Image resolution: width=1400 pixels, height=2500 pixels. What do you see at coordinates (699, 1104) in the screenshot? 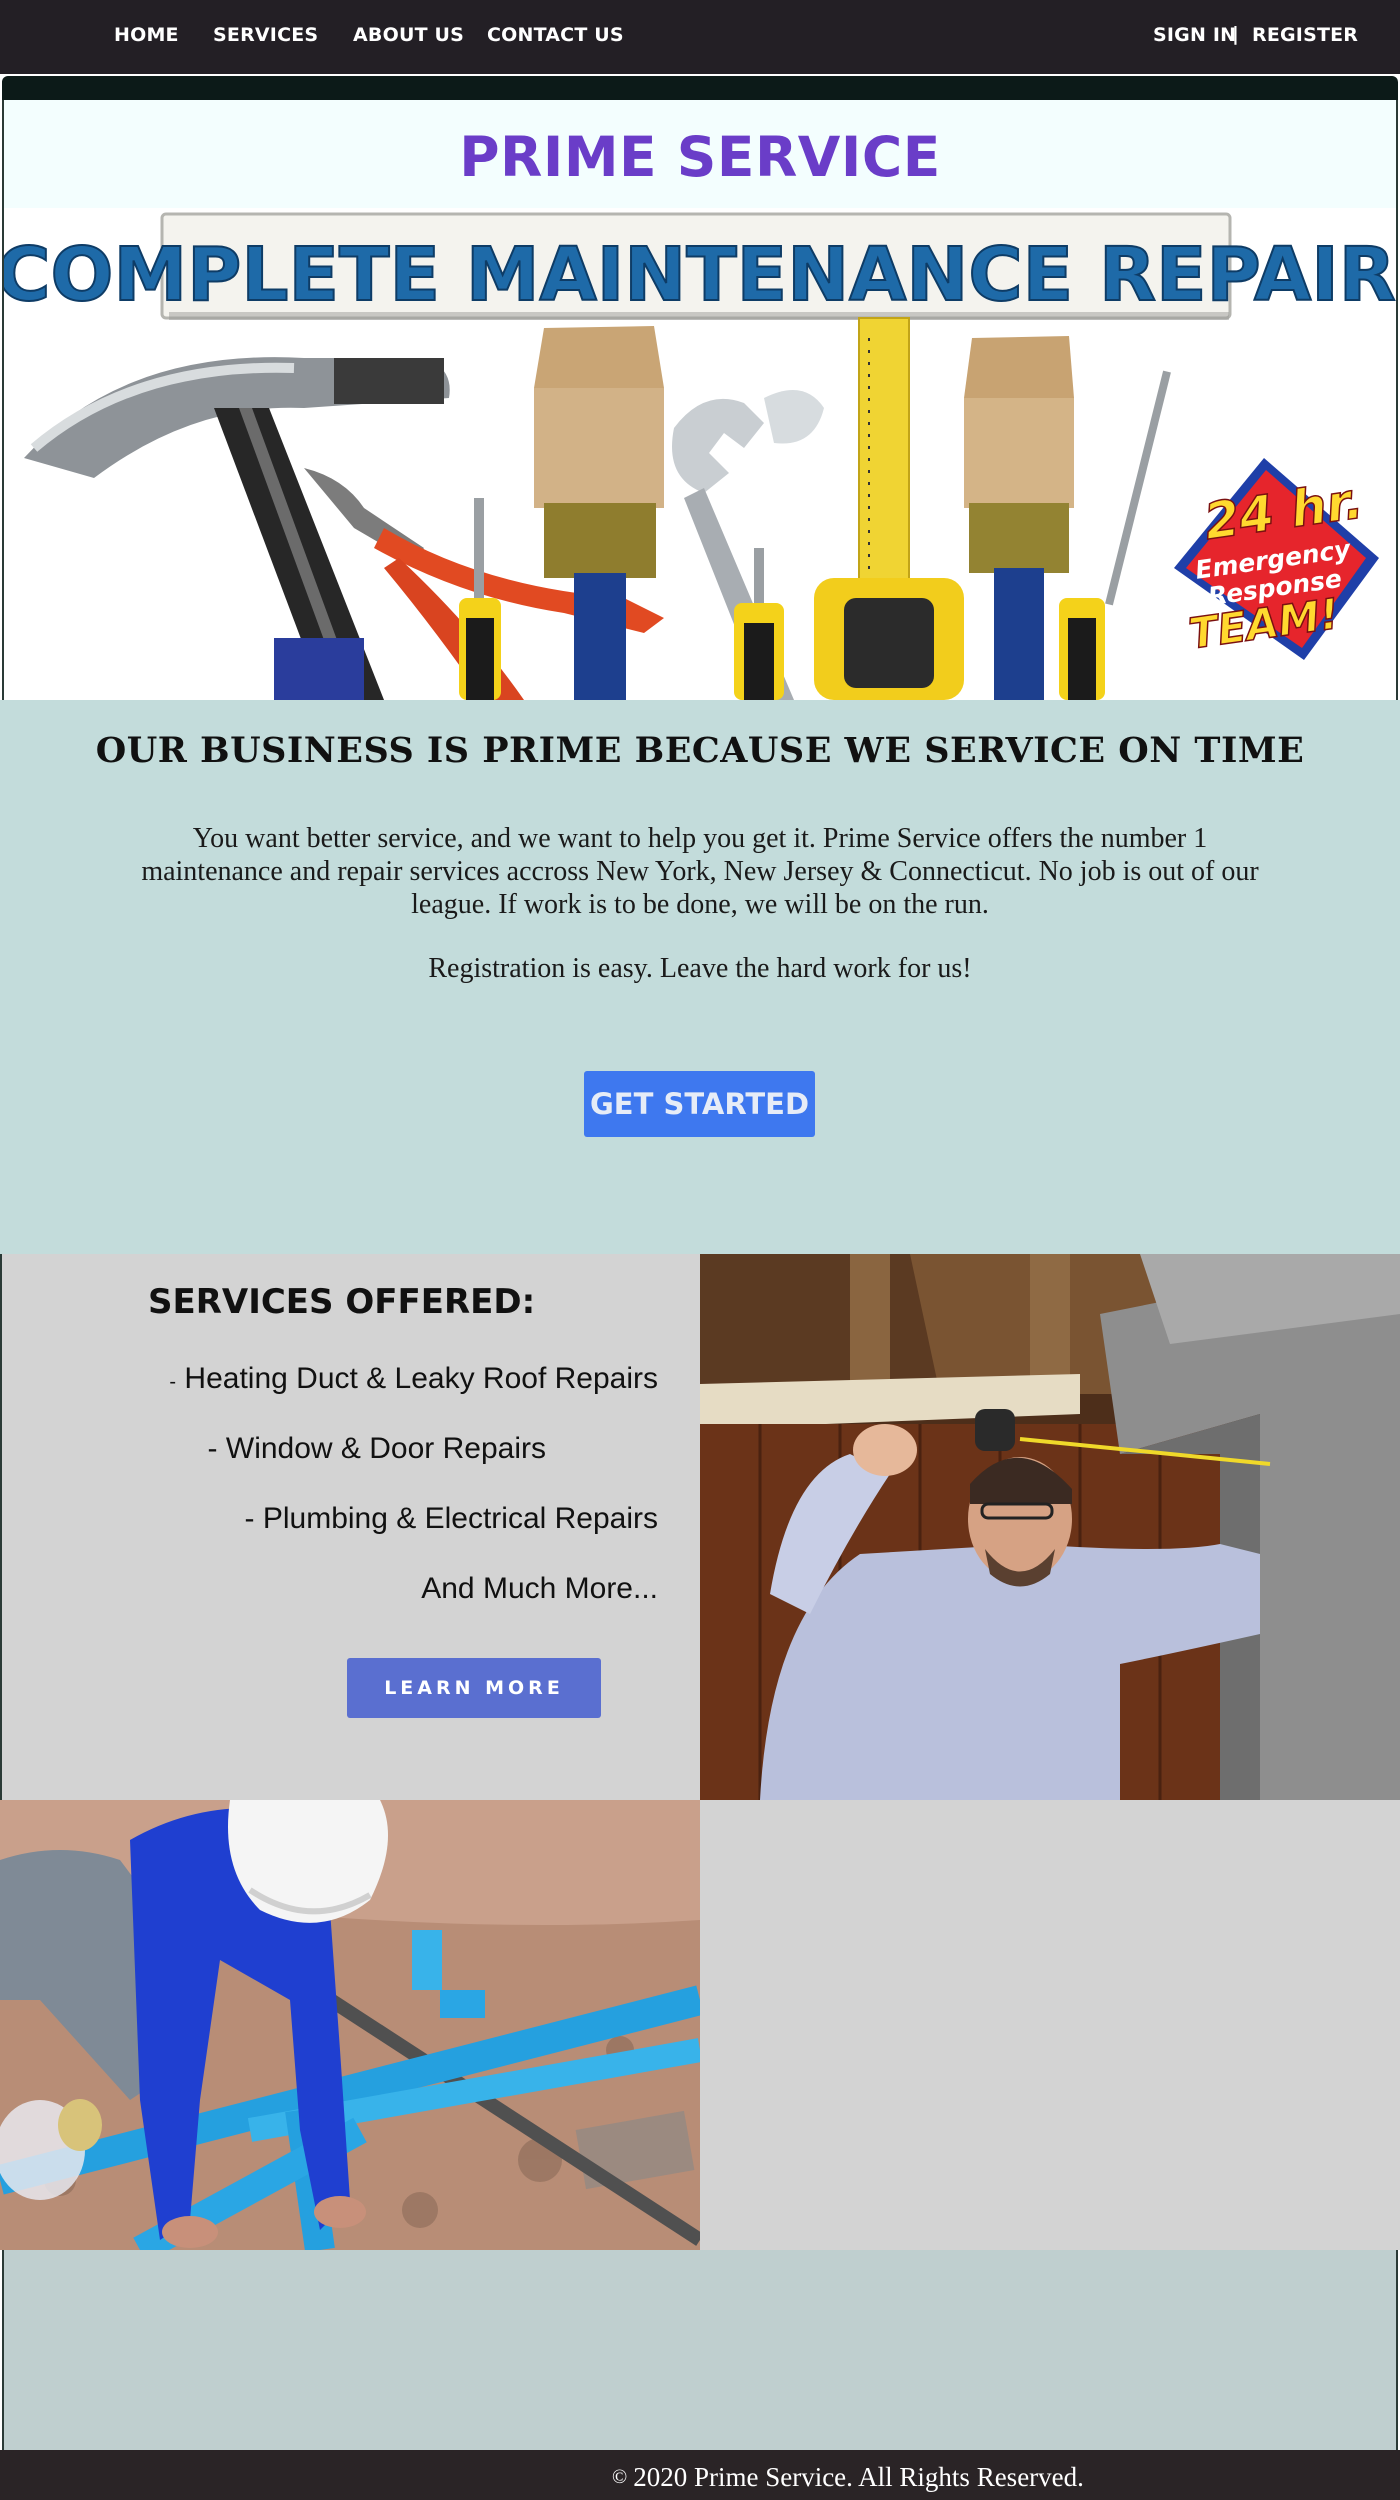
I see `get-started-button: GET STARTED` at bounding box center [699, 1104].